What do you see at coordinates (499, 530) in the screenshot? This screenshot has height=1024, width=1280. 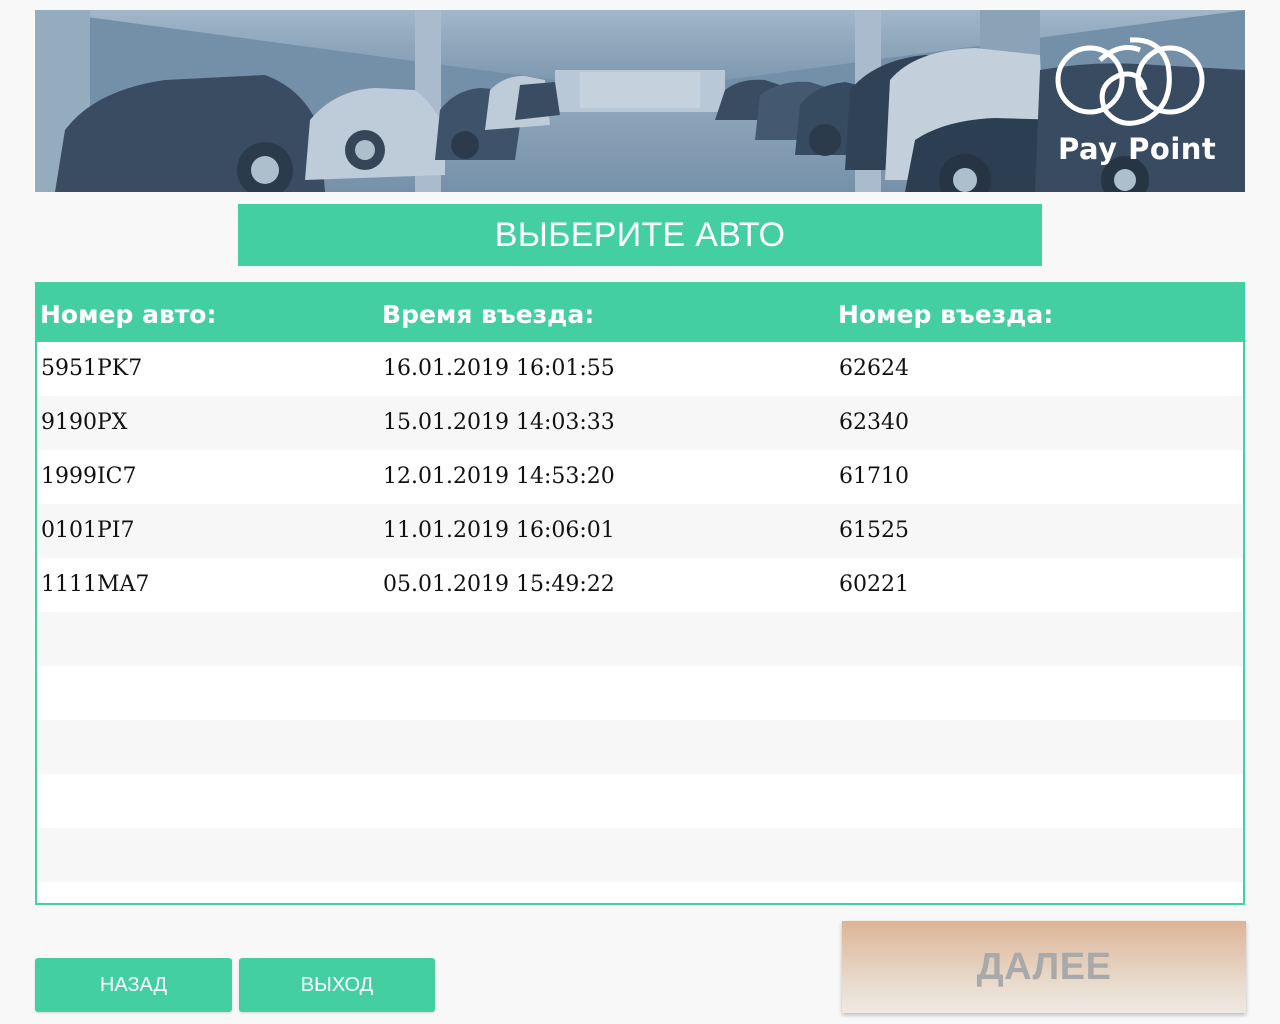 I see `cell-entry-time: 11.01.2019 16:06:01` at bounding box center [499, 530].